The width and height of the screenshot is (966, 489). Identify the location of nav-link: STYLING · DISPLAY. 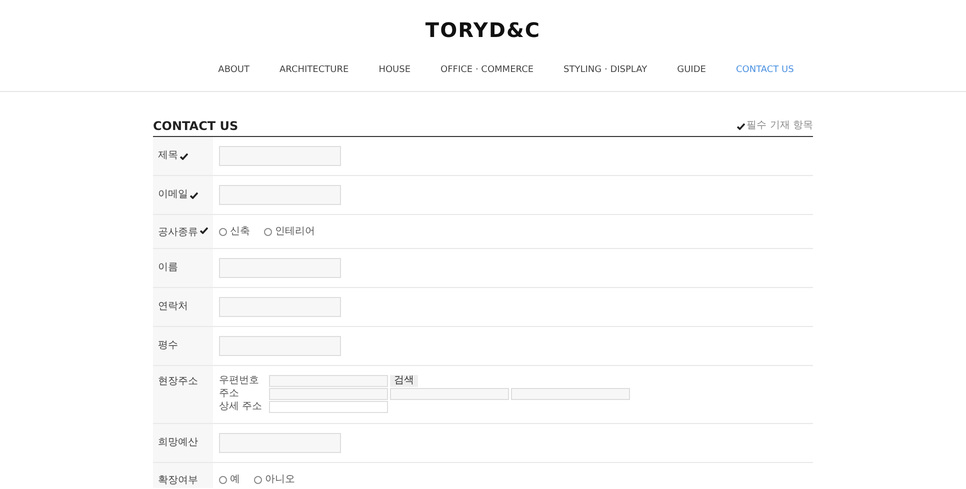
(606, 70).